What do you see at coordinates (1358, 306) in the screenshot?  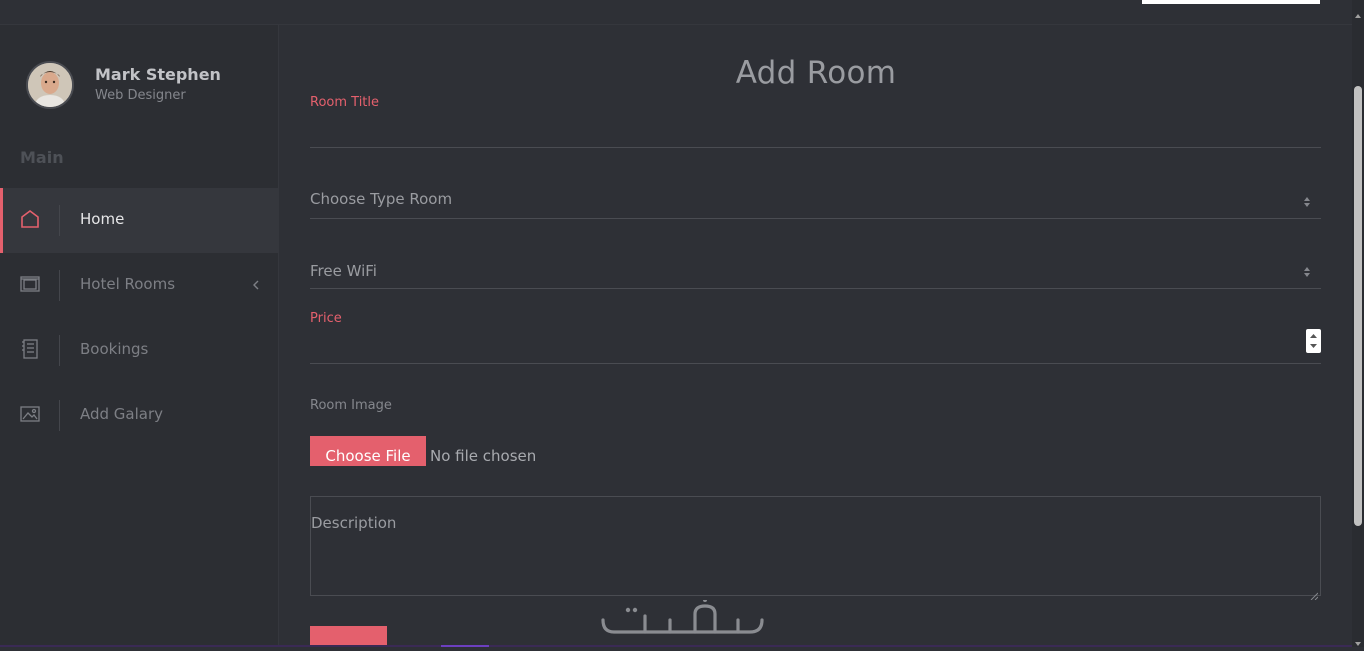 I see `scroll-thumb` at bounding box center [1358, 306].